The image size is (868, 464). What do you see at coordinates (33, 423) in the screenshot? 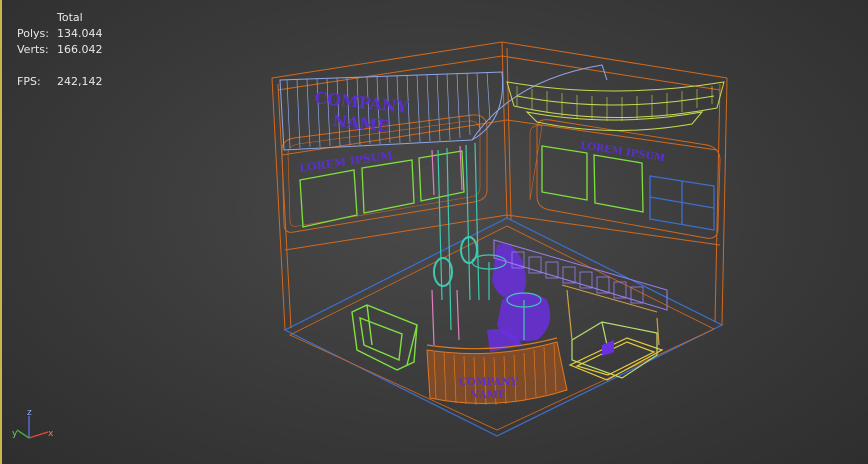
I see `axis-gizmo: z x y` at bounding box center [33, 423].